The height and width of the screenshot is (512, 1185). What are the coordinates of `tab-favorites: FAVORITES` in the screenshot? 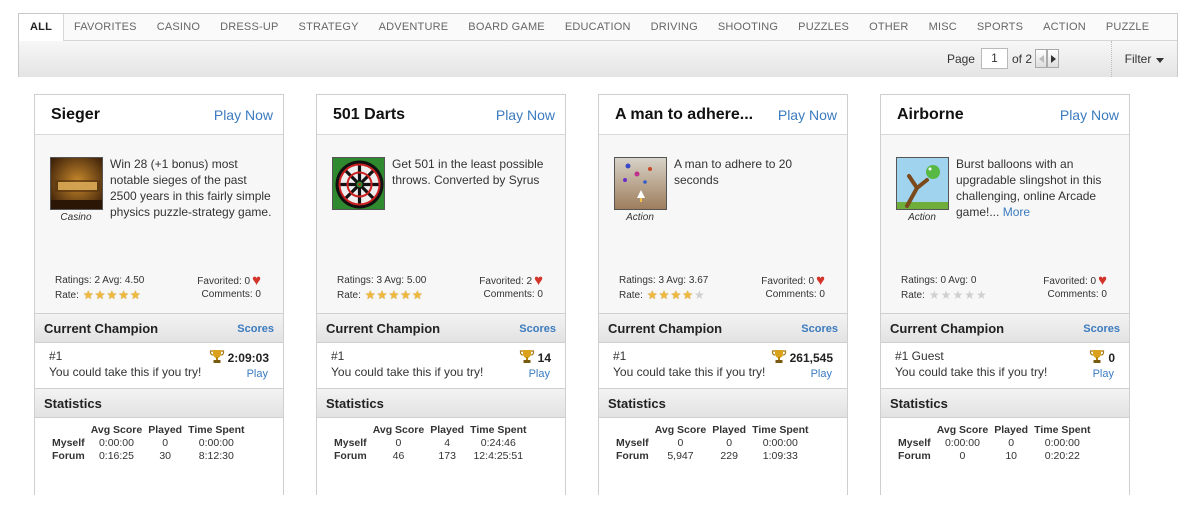 It's located at (105, 27).